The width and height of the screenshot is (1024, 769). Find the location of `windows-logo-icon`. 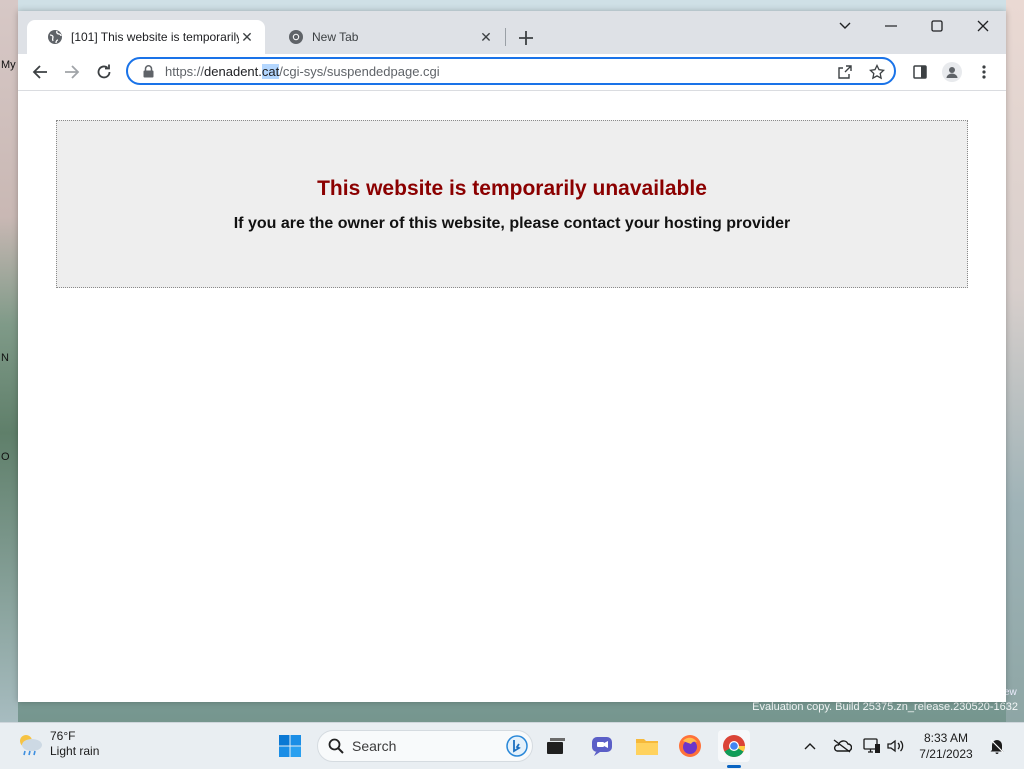

windows-logo-icon is located at coordinates (290, 746).